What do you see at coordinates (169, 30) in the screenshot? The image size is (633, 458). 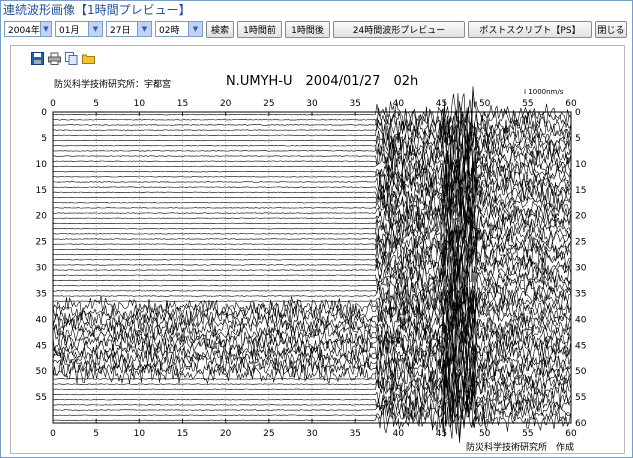 I see `hour-value: 02時` at bounding box center [169, 30].